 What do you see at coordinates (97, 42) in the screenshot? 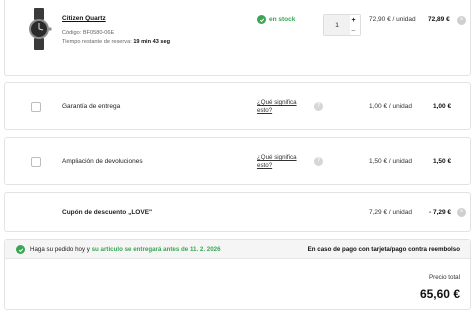
I see `timer-label: Tiempo restante de reserva:` at bounding box center [97, 42].